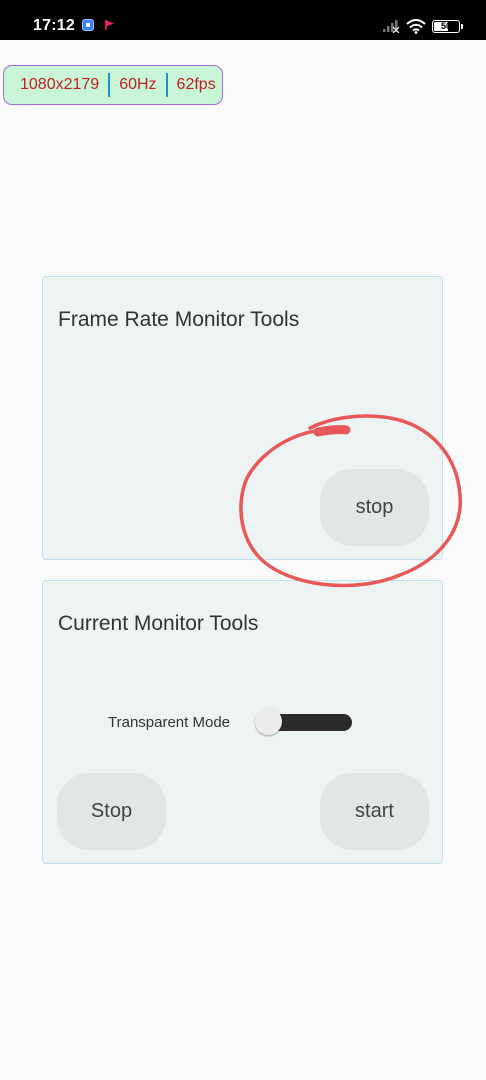 The width and height of the screenshot is (486, 1080). What do you see at coordinates (243, 20) in the screenshot?
I see `status-bar: 17:12 50` at bounding box center [243, 20].